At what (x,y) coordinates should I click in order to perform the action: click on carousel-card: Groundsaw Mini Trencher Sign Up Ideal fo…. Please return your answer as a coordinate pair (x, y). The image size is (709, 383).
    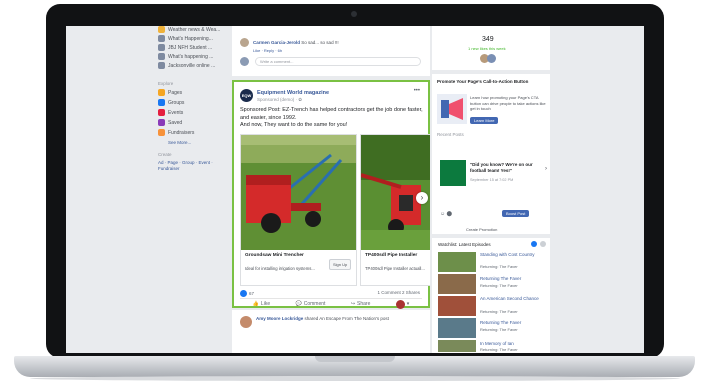
    Looking at the image, I should click on (298, 210).